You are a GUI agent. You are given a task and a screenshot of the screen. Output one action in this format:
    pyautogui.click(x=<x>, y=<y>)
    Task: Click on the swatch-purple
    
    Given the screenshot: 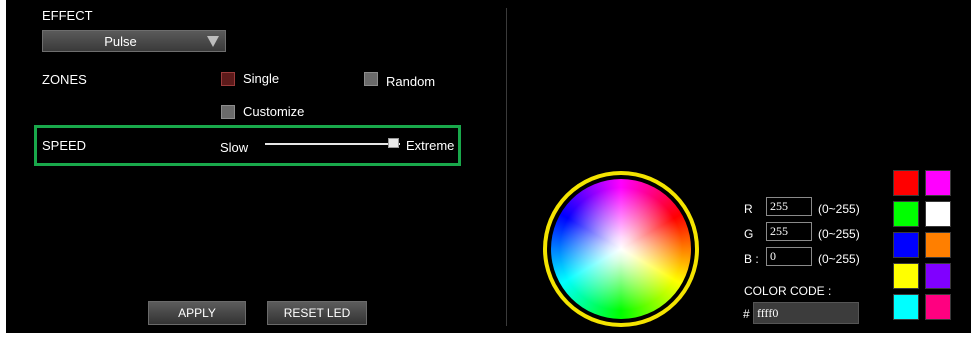 What is the action you would take?
    pyautogui.click(x=938, y=276)
    